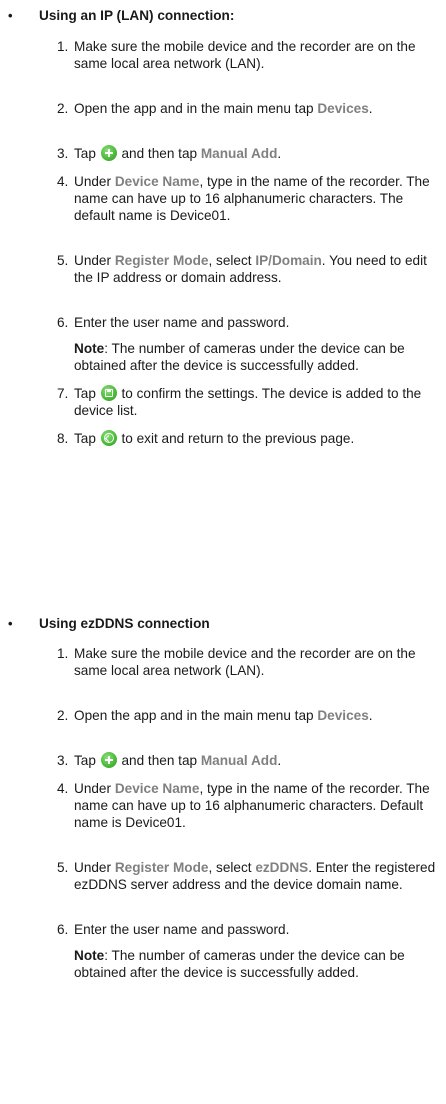  Describe the element at coordinates (108, 393) in the screenshot. I see `save-icon` at that location.